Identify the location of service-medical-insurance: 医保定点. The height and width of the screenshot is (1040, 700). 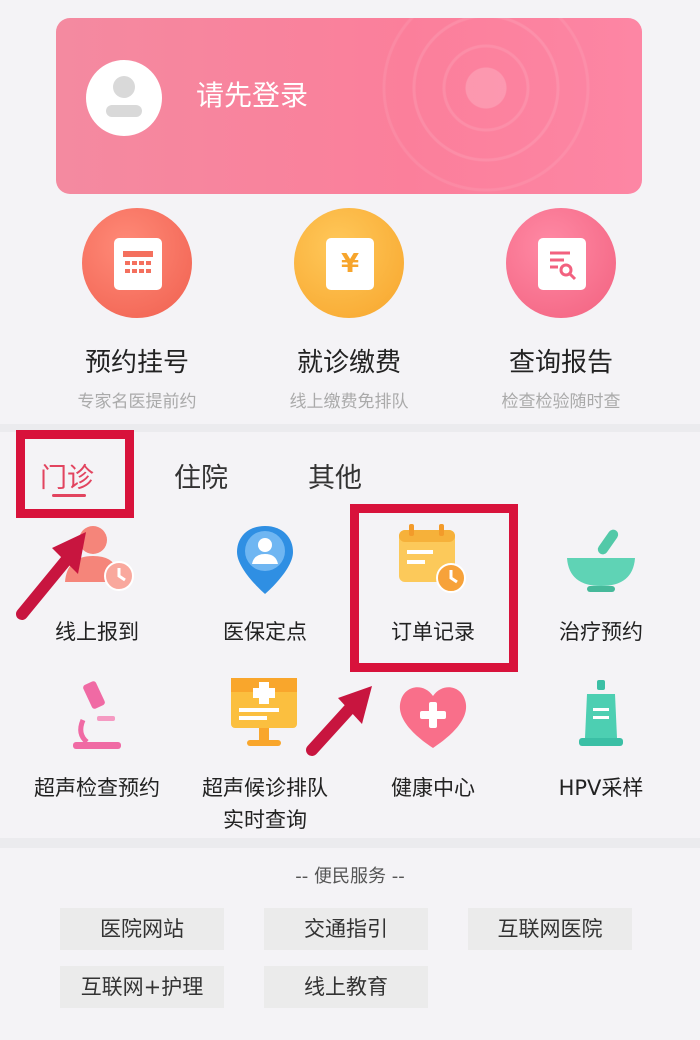
(265, 584).